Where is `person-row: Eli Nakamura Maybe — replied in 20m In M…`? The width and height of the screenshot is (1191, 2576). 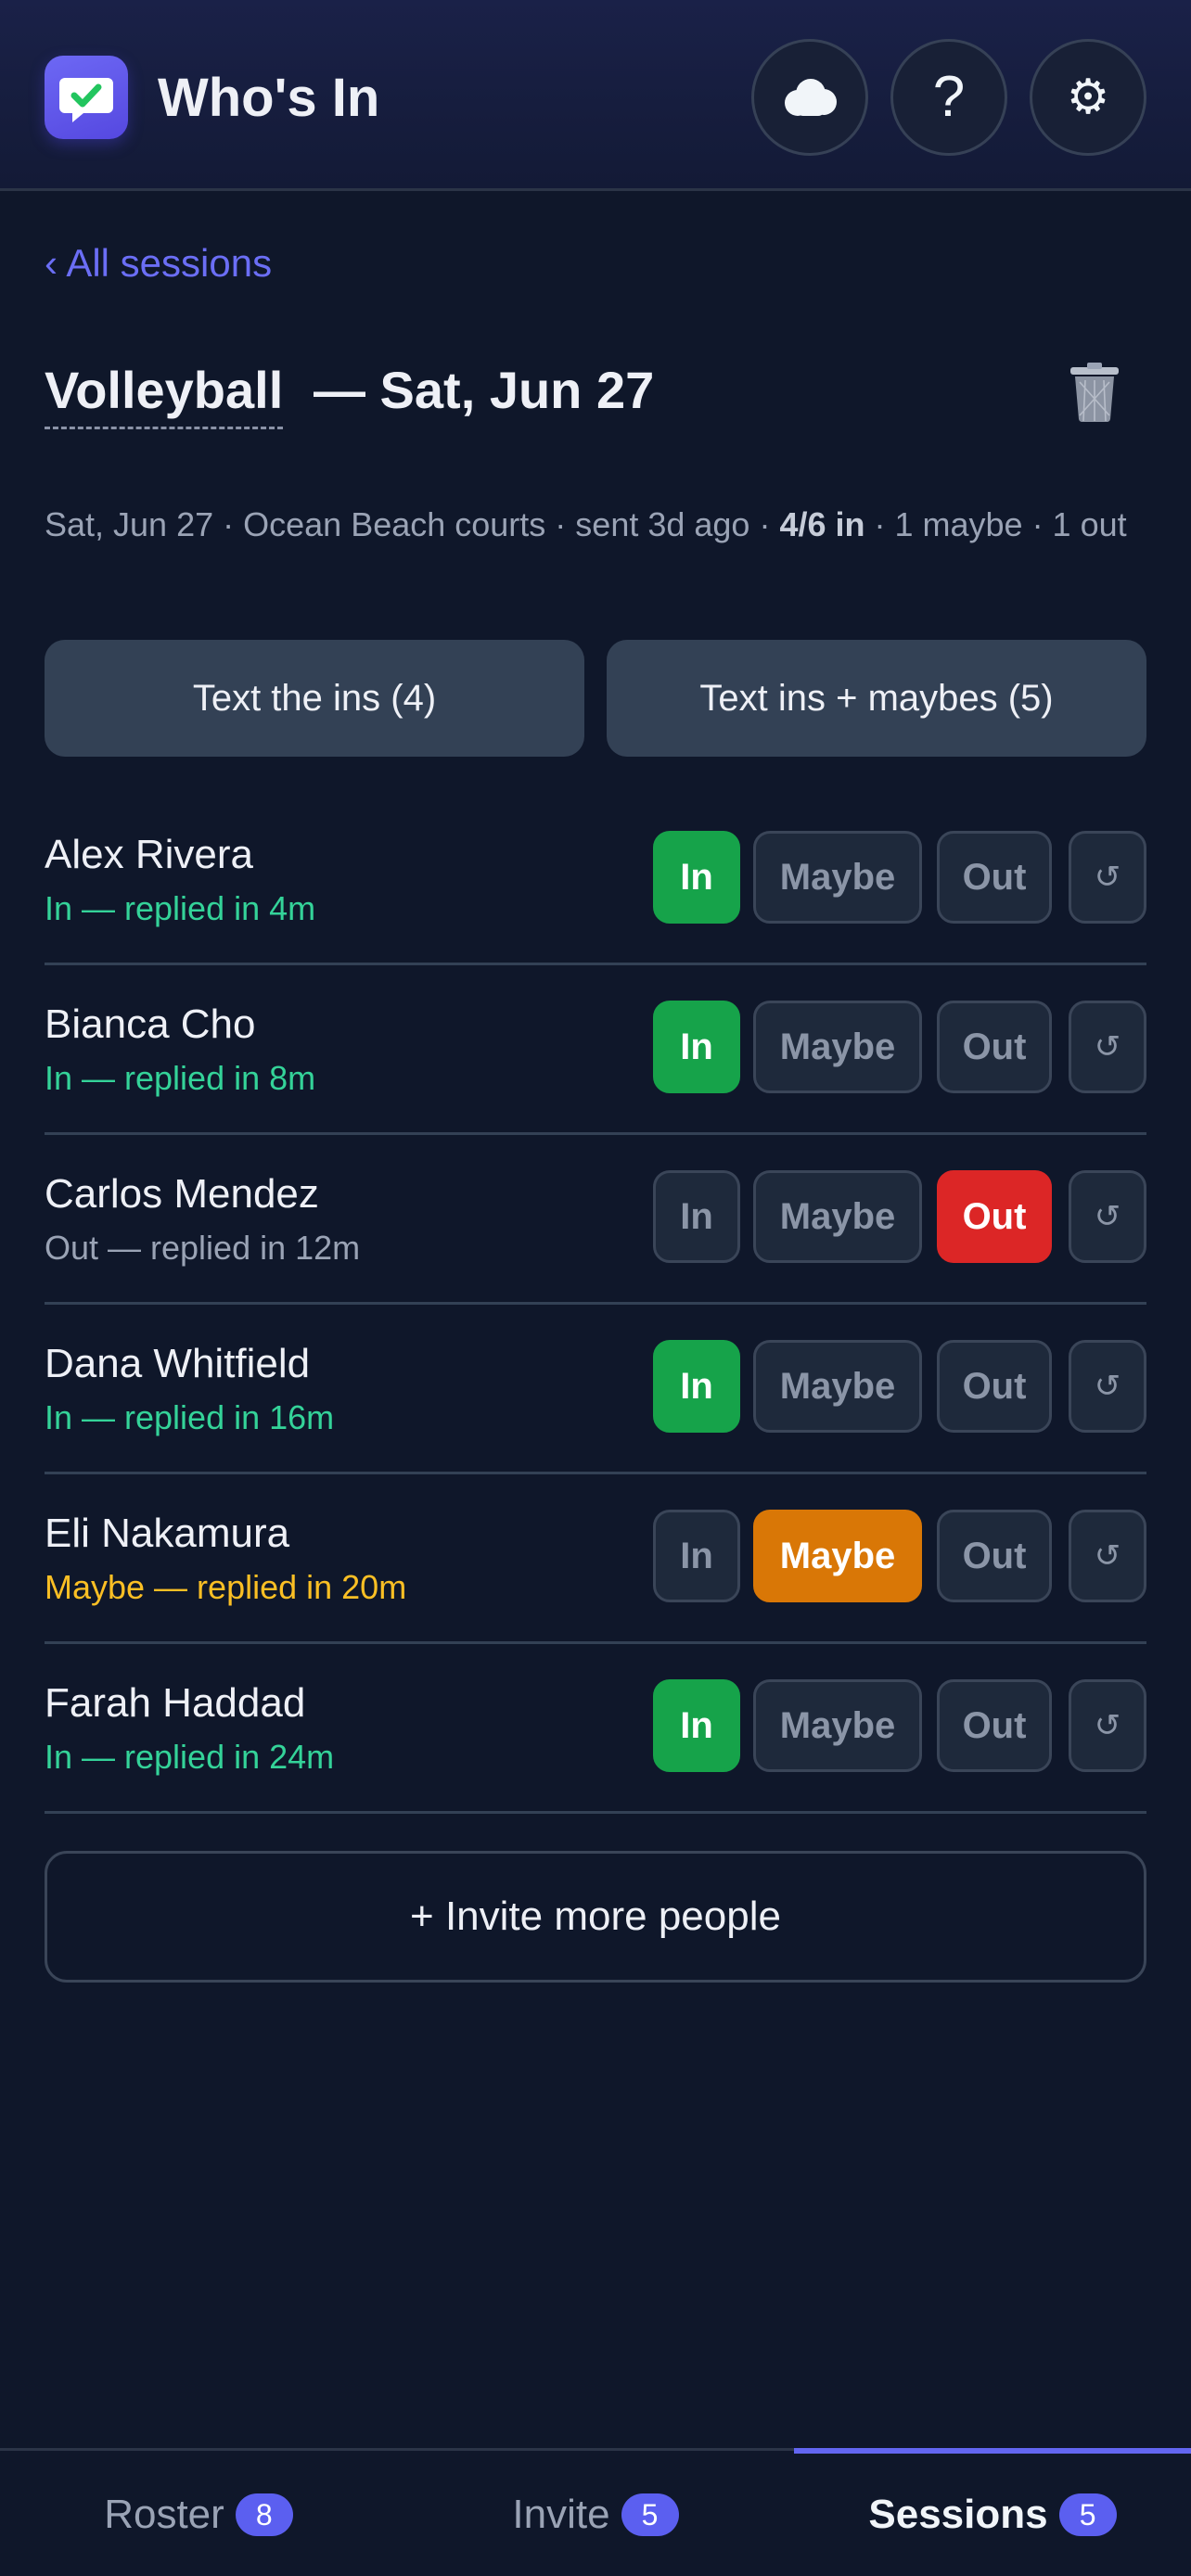
person-row: Eli Nakamura Maybe — replied in 20m In M… is located at coordinates (595, 1559).